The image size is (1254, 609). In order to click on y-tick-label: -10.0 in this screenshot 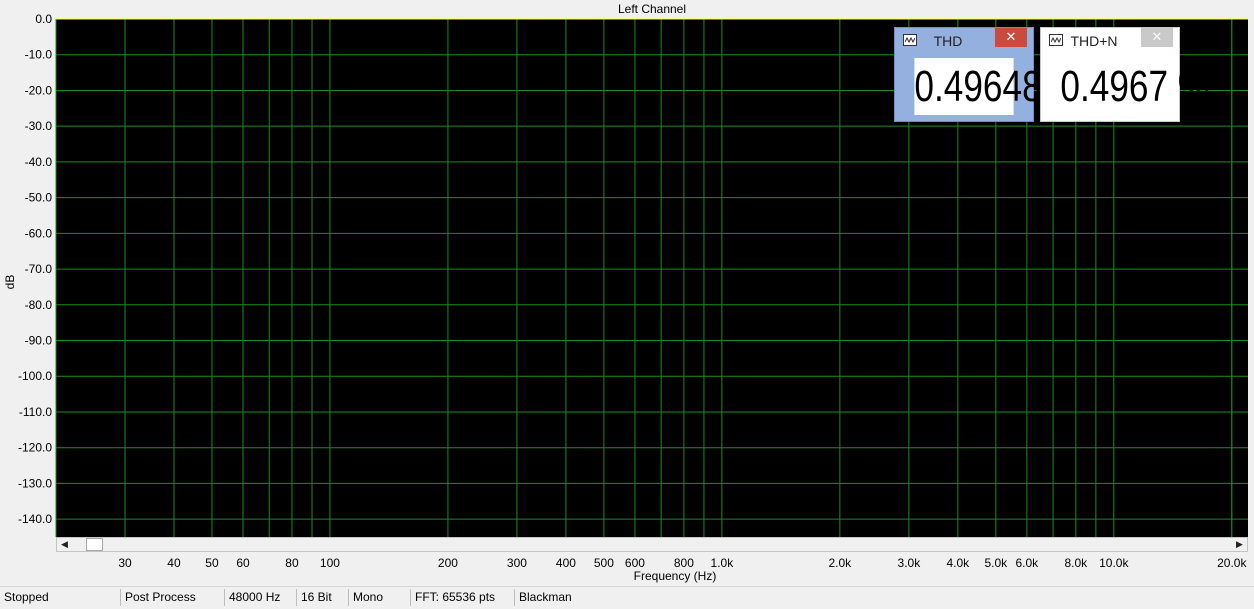, I will do `click(39, 55)`.